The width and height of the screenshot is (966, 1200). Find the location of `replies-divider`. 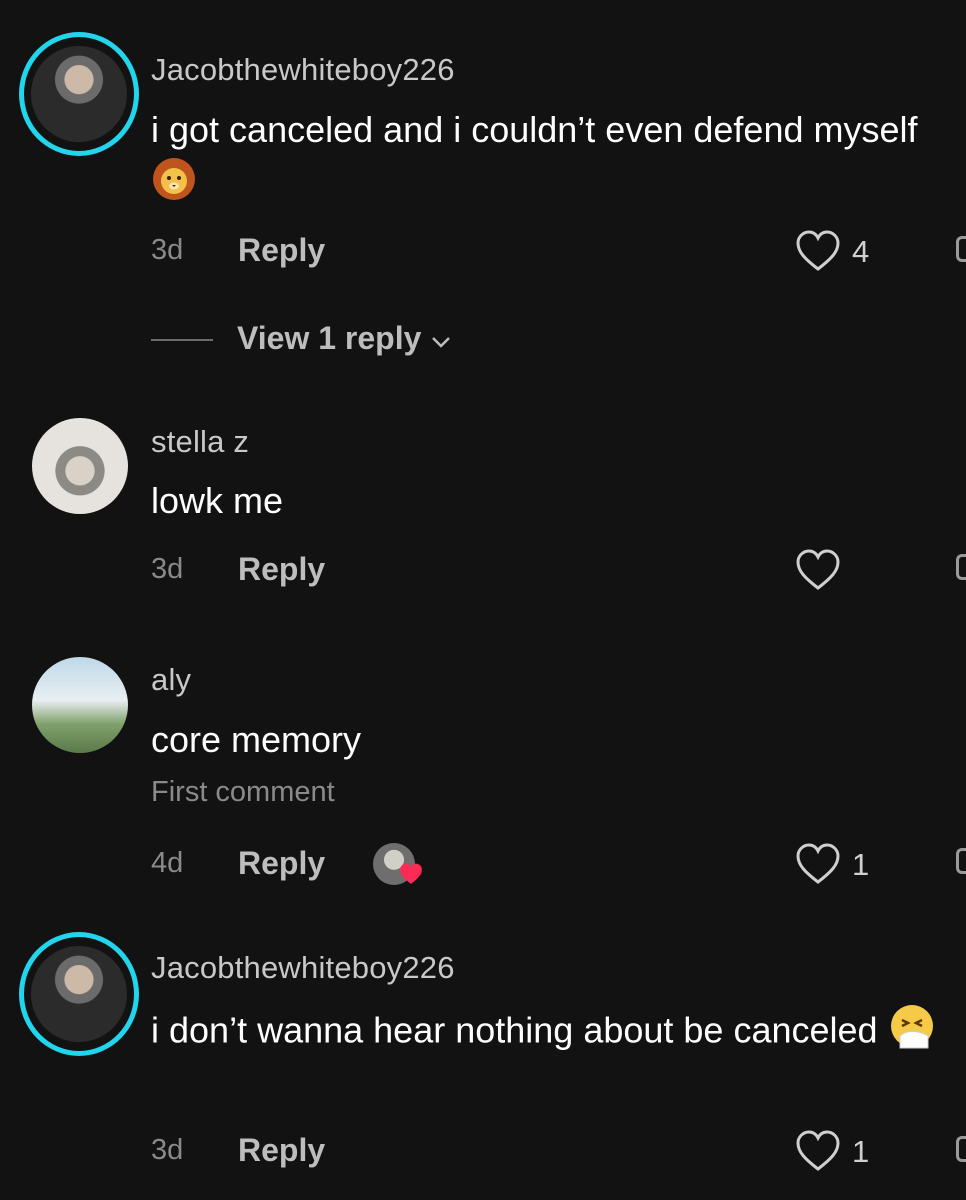

replies-divider is located at coordinates (182, 340).